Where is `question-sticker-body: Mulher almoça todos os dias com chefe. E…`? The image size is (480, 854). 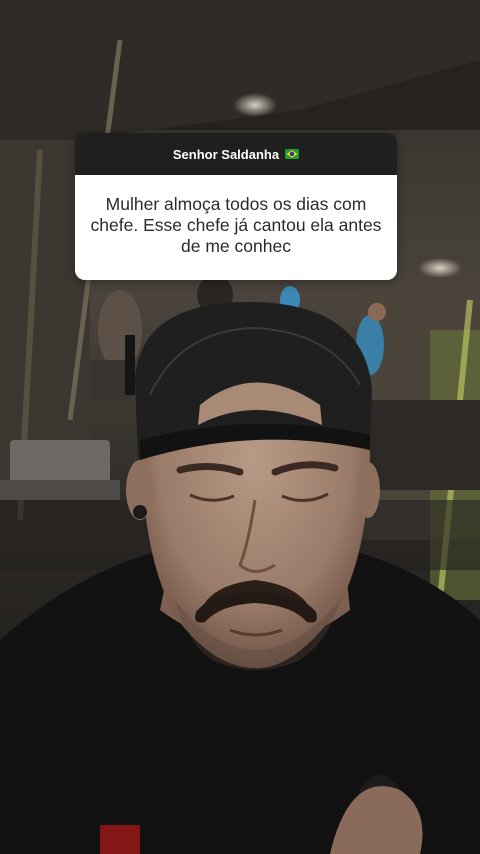
question-sticker-body: Mulher almoça todos os dias com chefe. E… is located at coordinates (236, 227).